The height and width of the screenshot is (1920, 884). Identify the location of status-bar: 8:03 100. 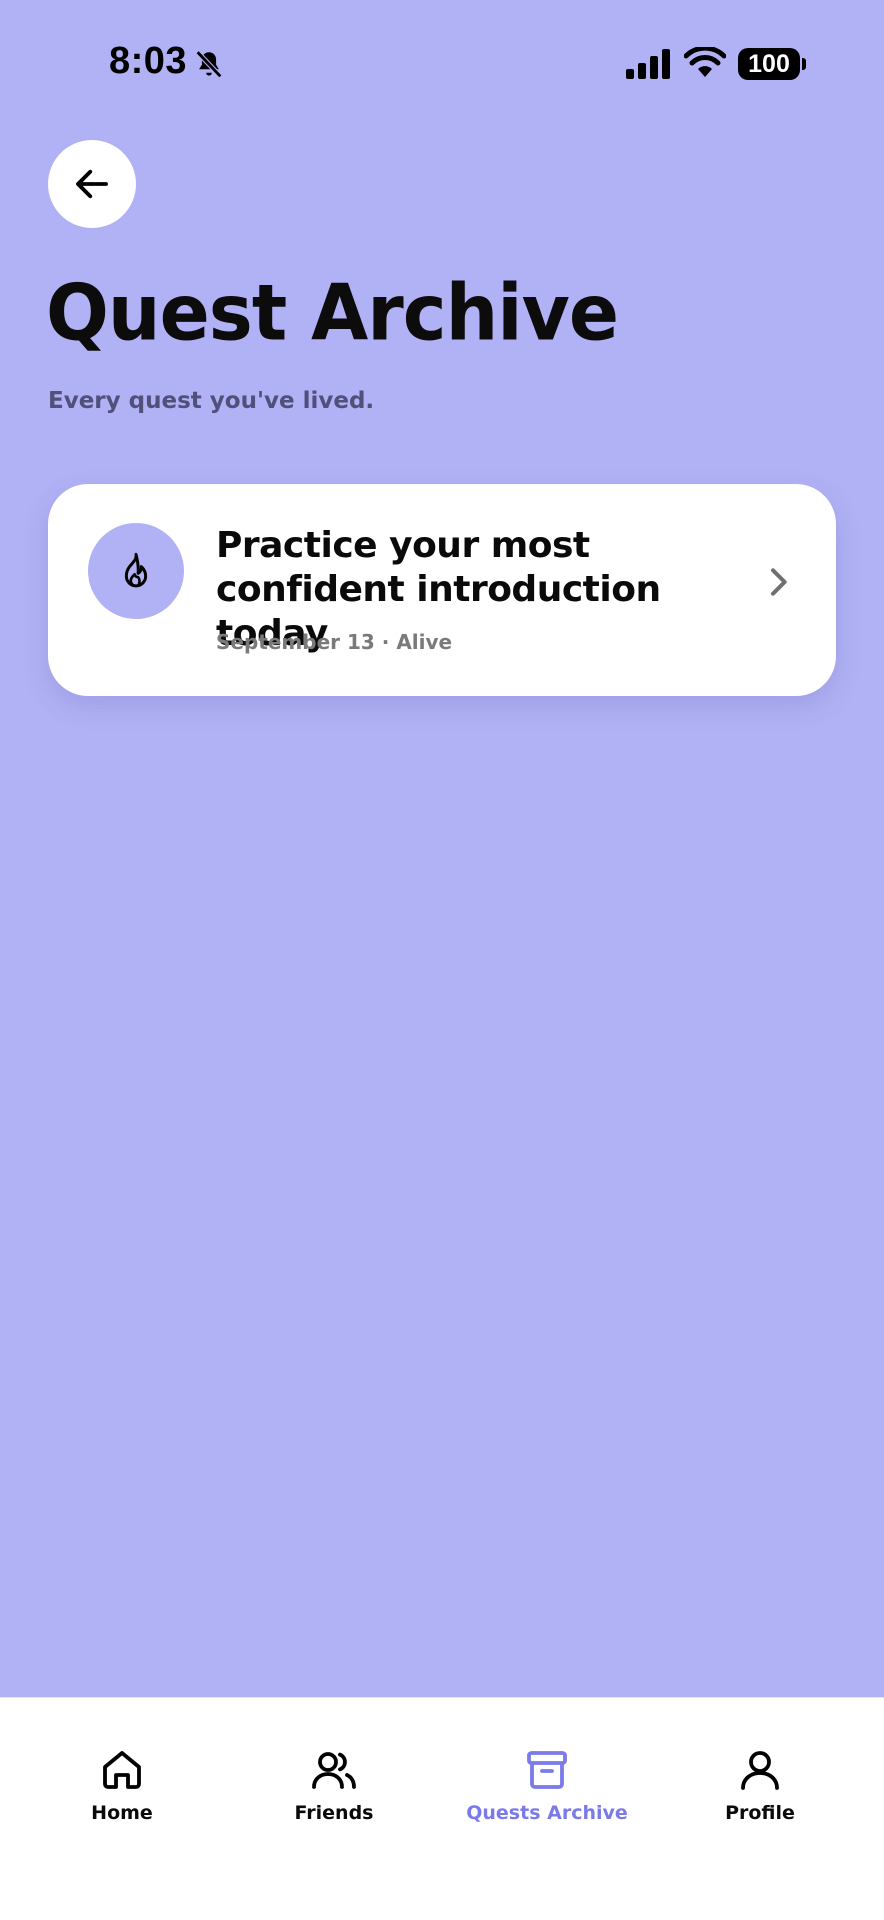
(442, 65).